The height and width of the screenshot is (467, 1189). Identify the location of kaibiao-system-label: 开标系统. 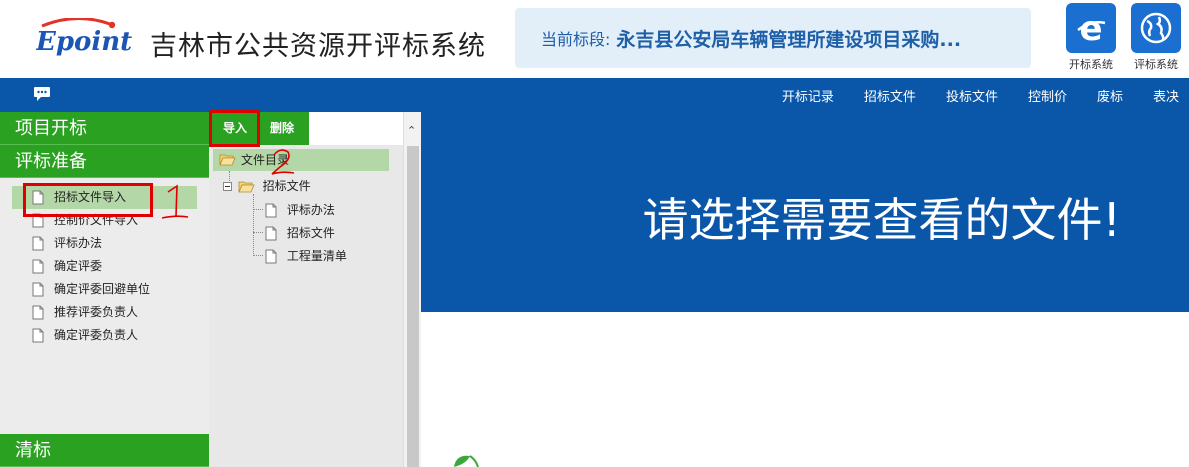
(1091, 64).